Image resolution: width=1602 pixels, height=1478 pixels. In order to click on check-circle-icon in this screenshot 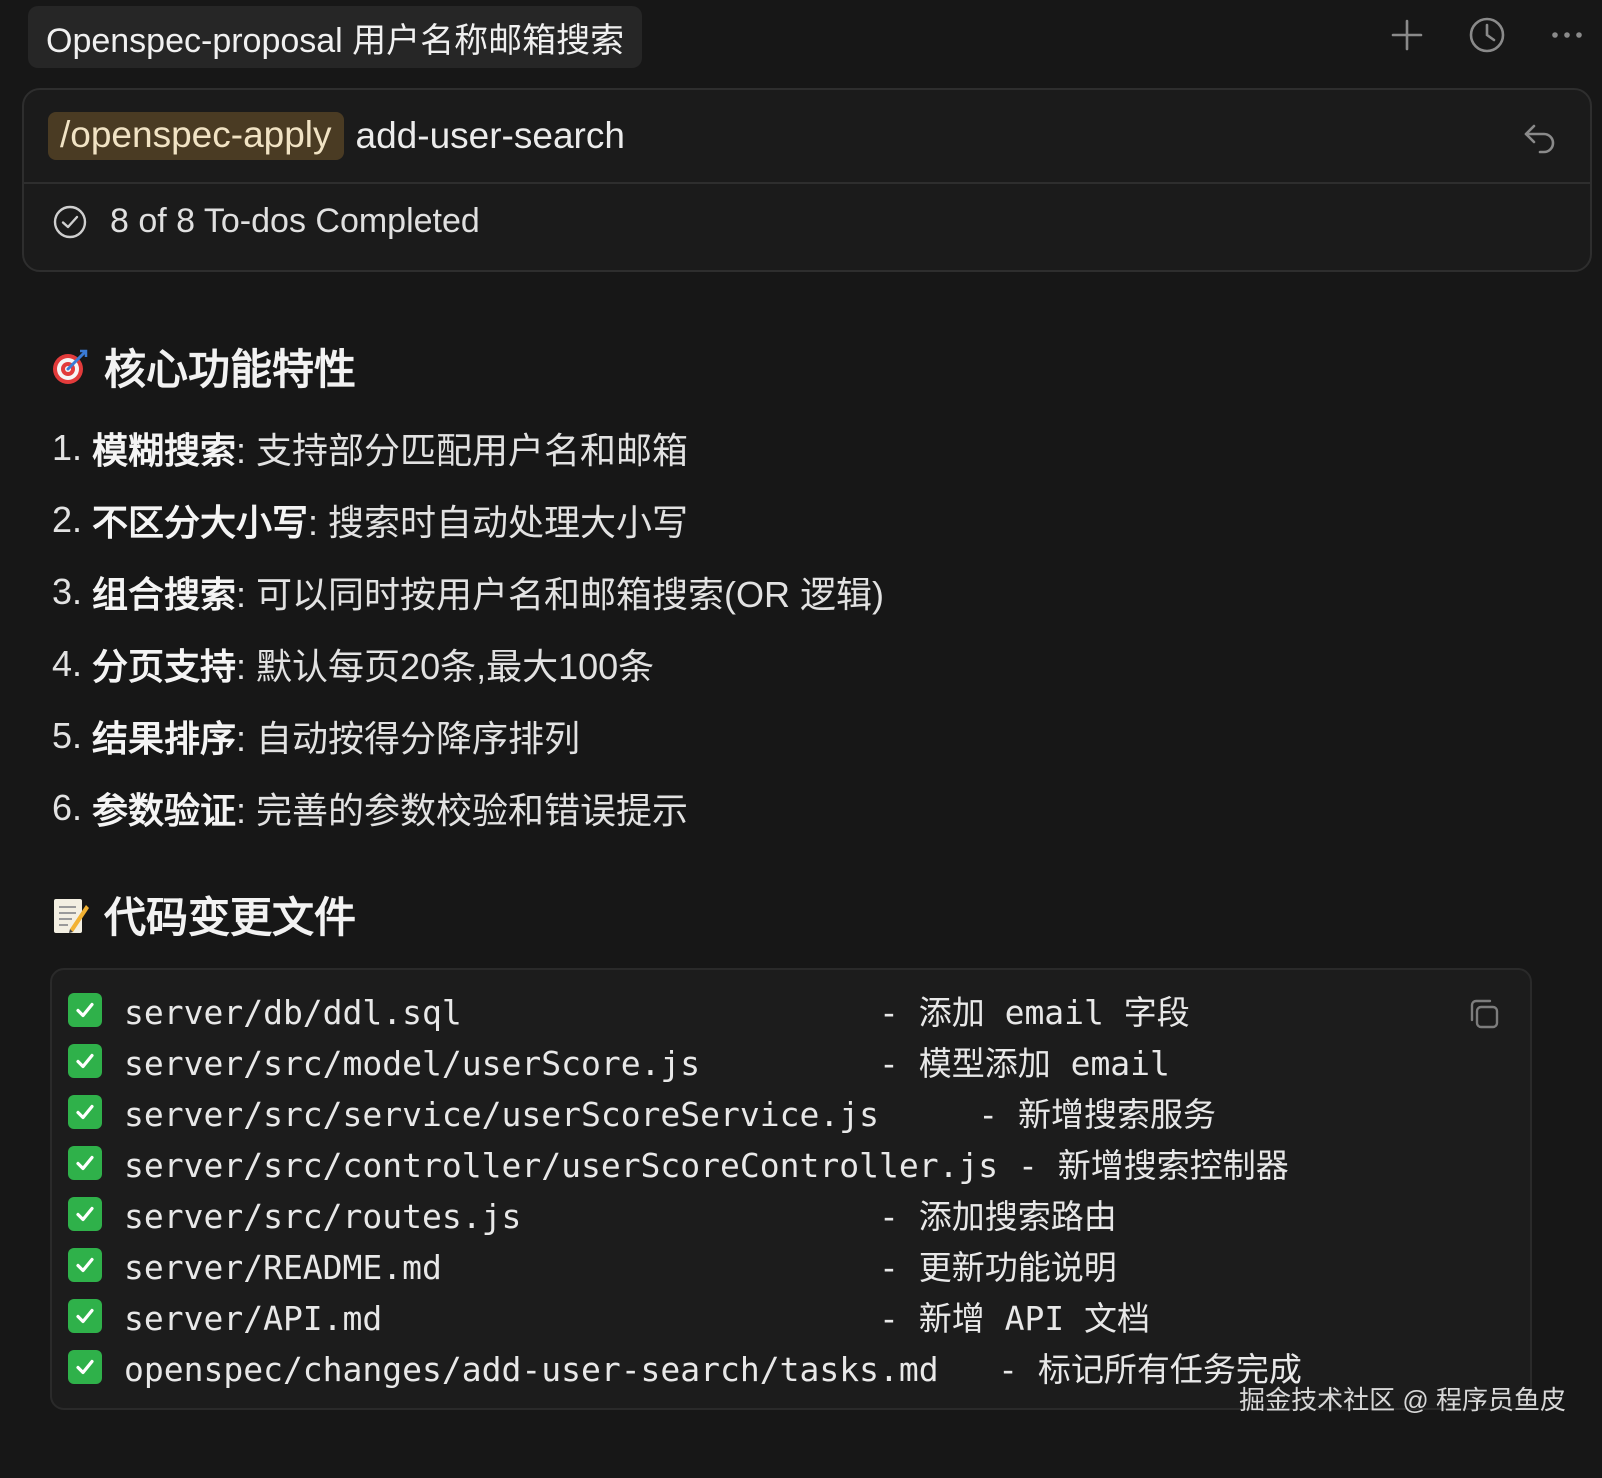, I will do `click(70, 221)`.